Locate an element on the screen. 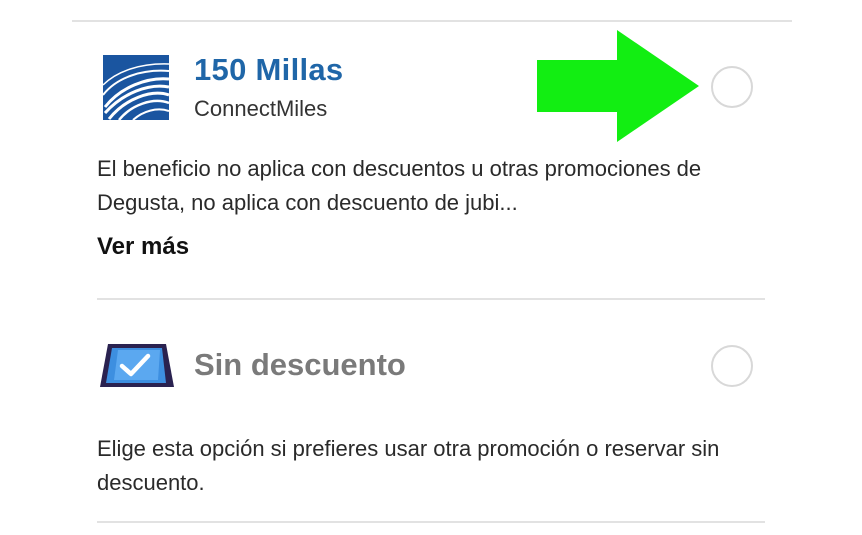  see-more-link: Ver más is located at coordinates (143, 247).